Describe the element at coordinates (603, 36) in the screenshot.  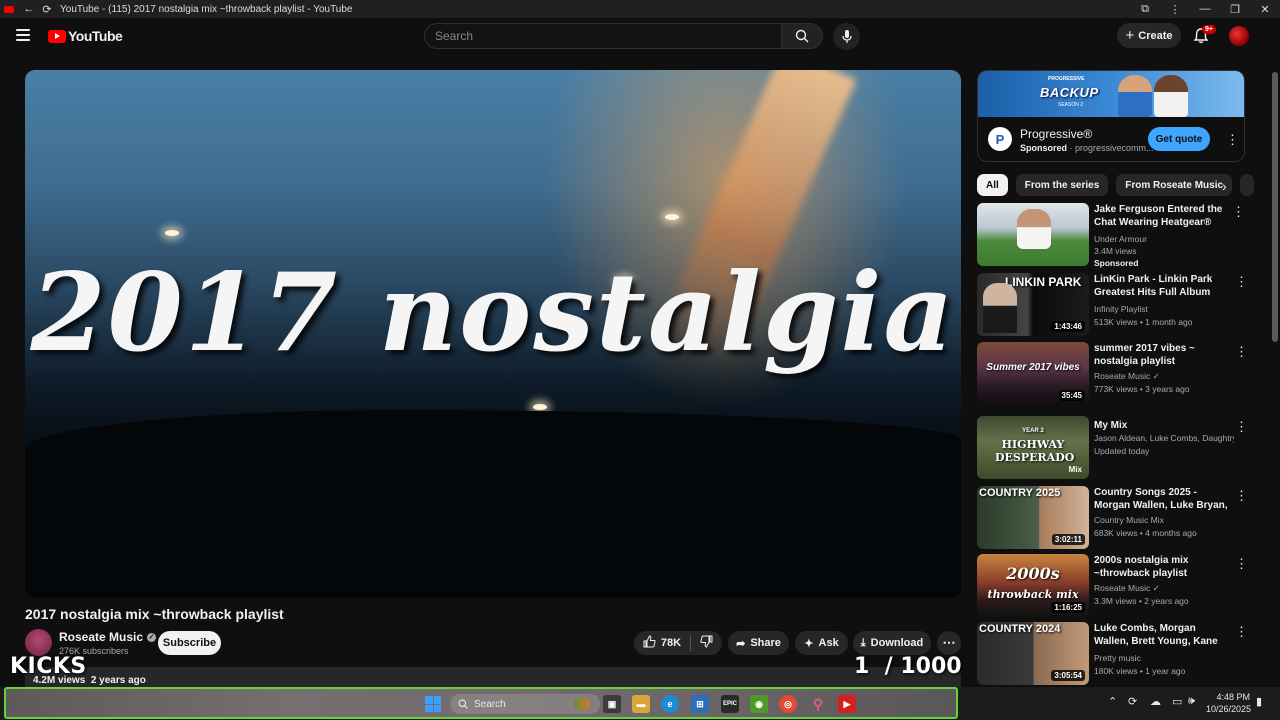
I see `search-input` at that location.